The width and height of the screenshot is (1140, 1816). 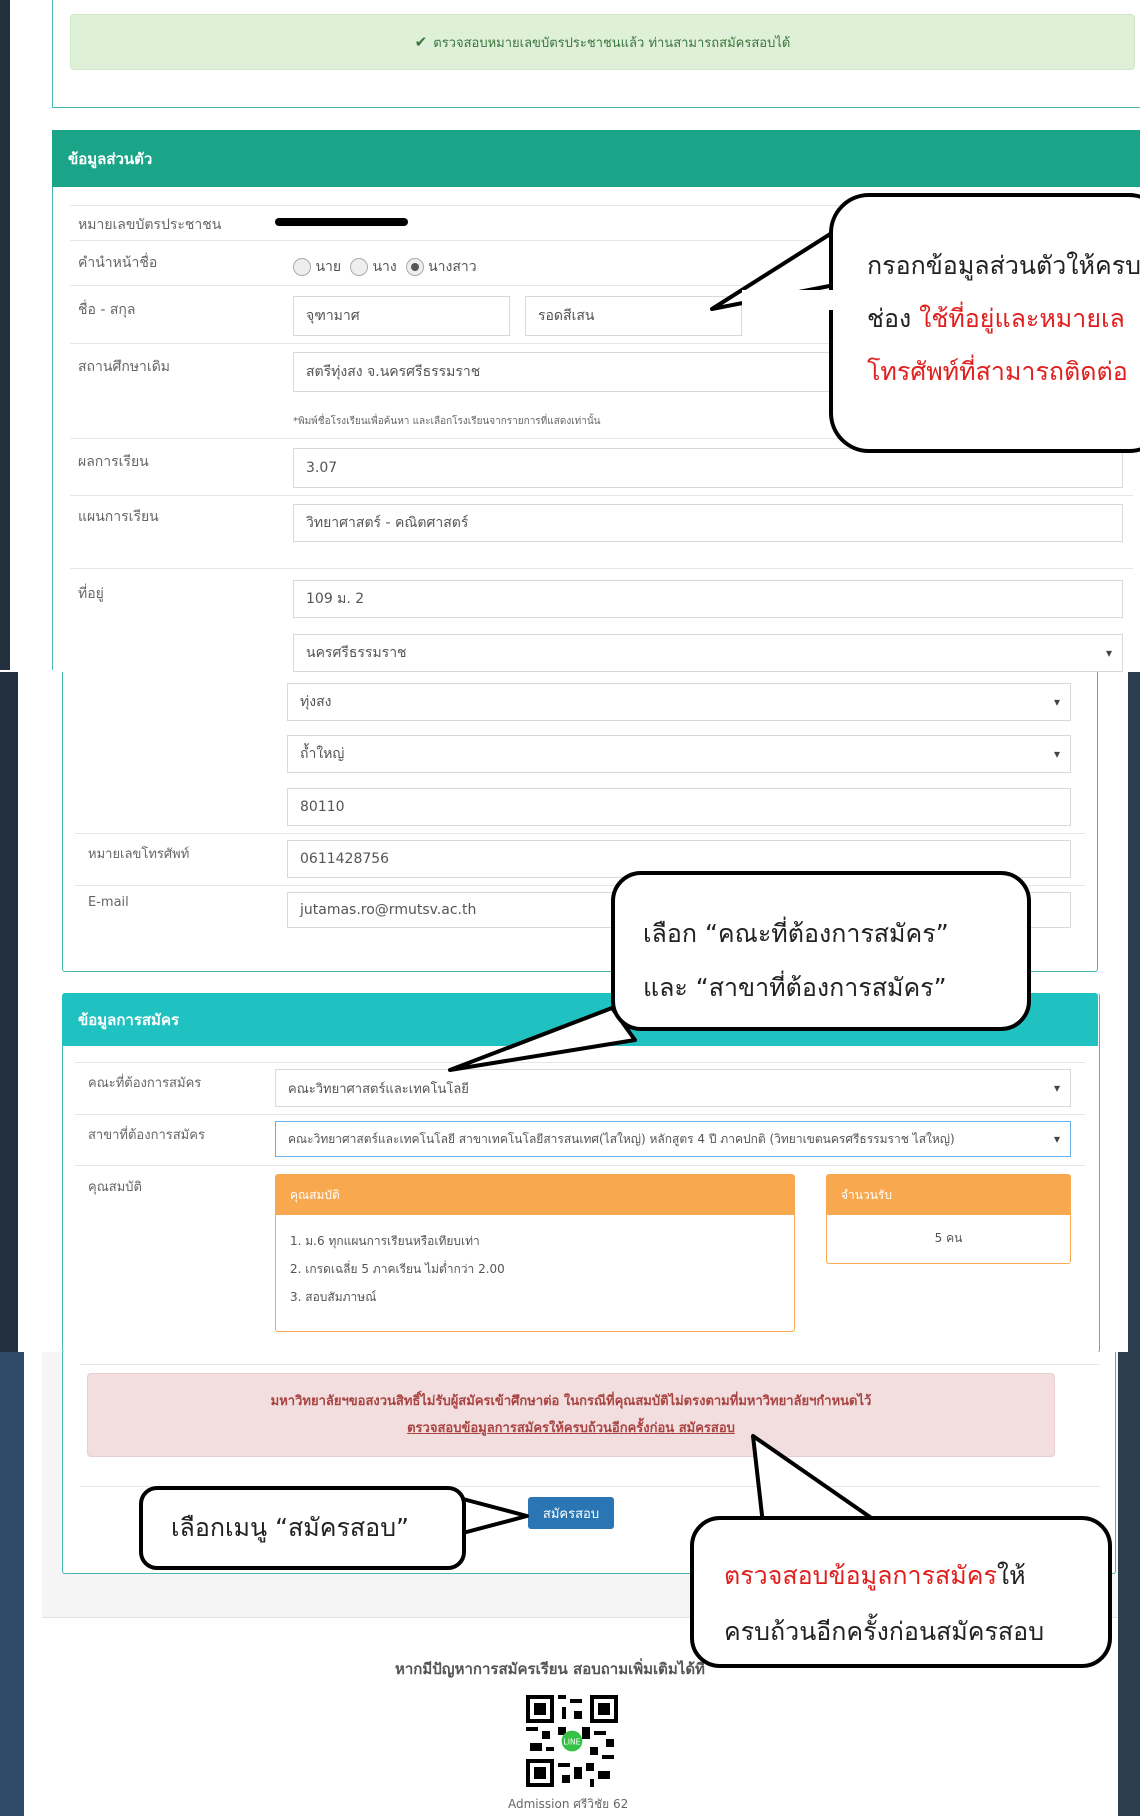 What do you see at coordinates (150, 225) in the screenshot?
I see `id-label: หมายเลขบัตรประชาชน` at bounding box center [150, 225].